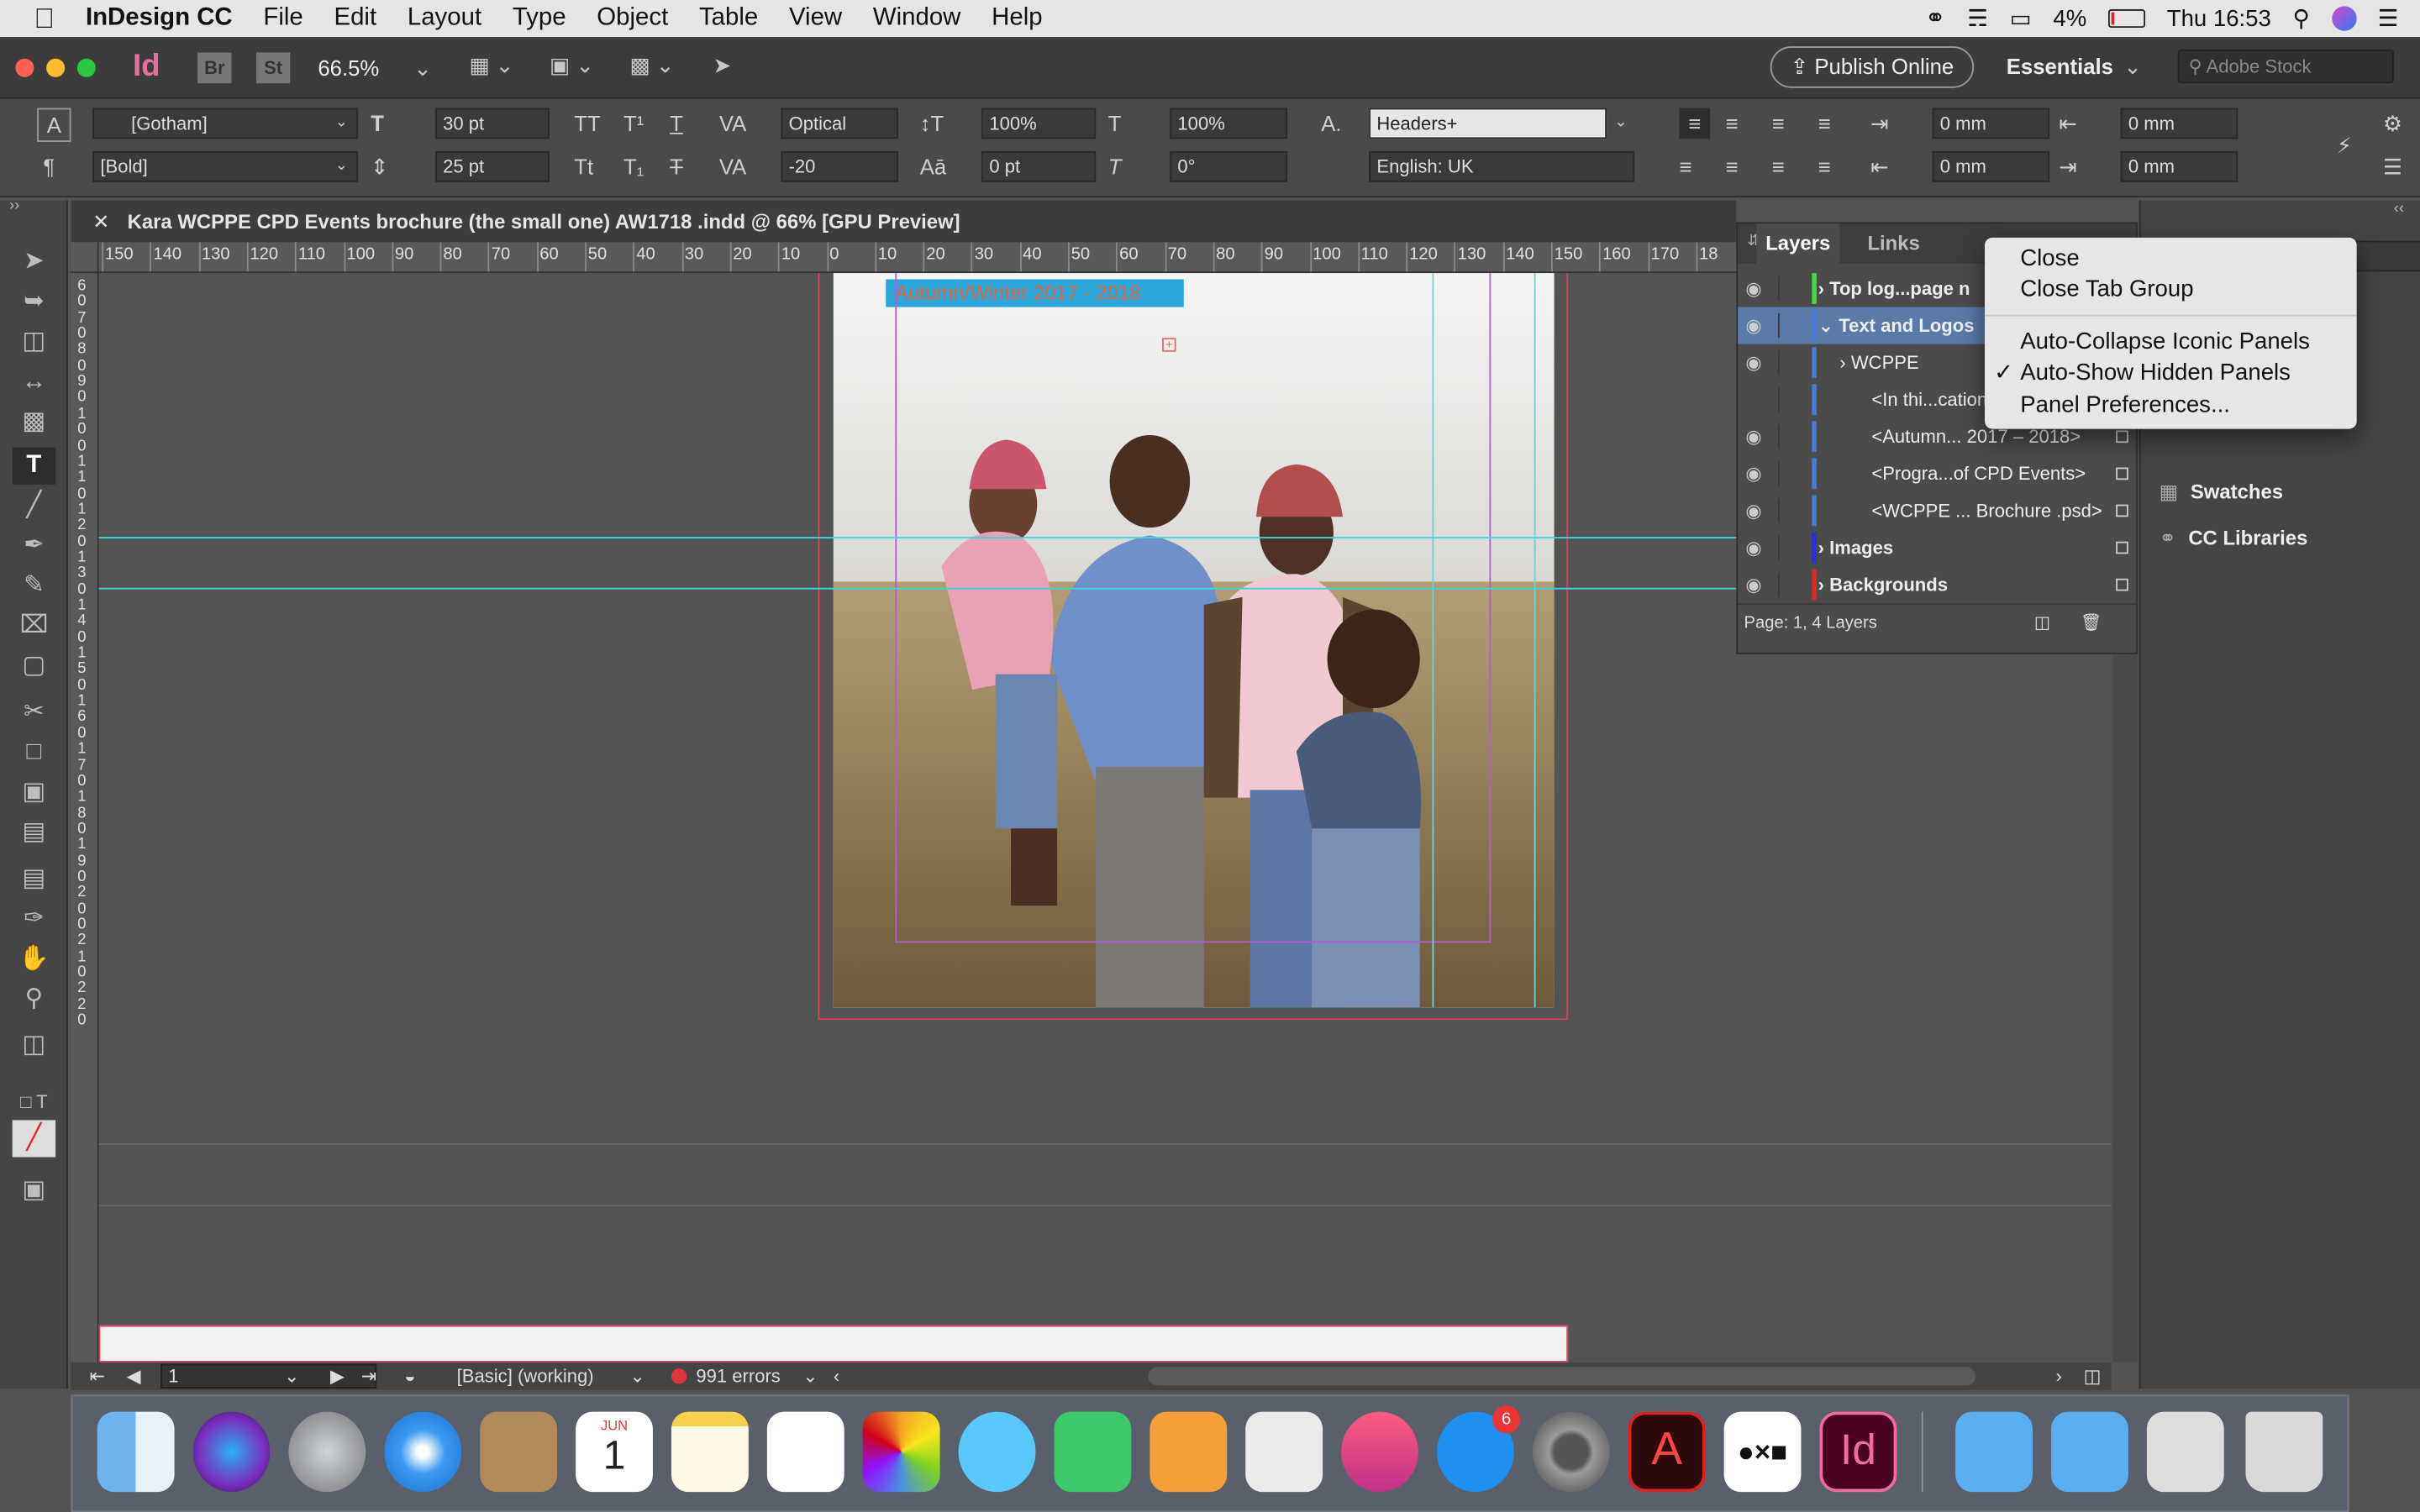 This screenshot has width=2420, height=1512. Describe the element at coordinates (2091, 623) in the screenshot. I see `delete-layer-icon: 🗑` at that location.